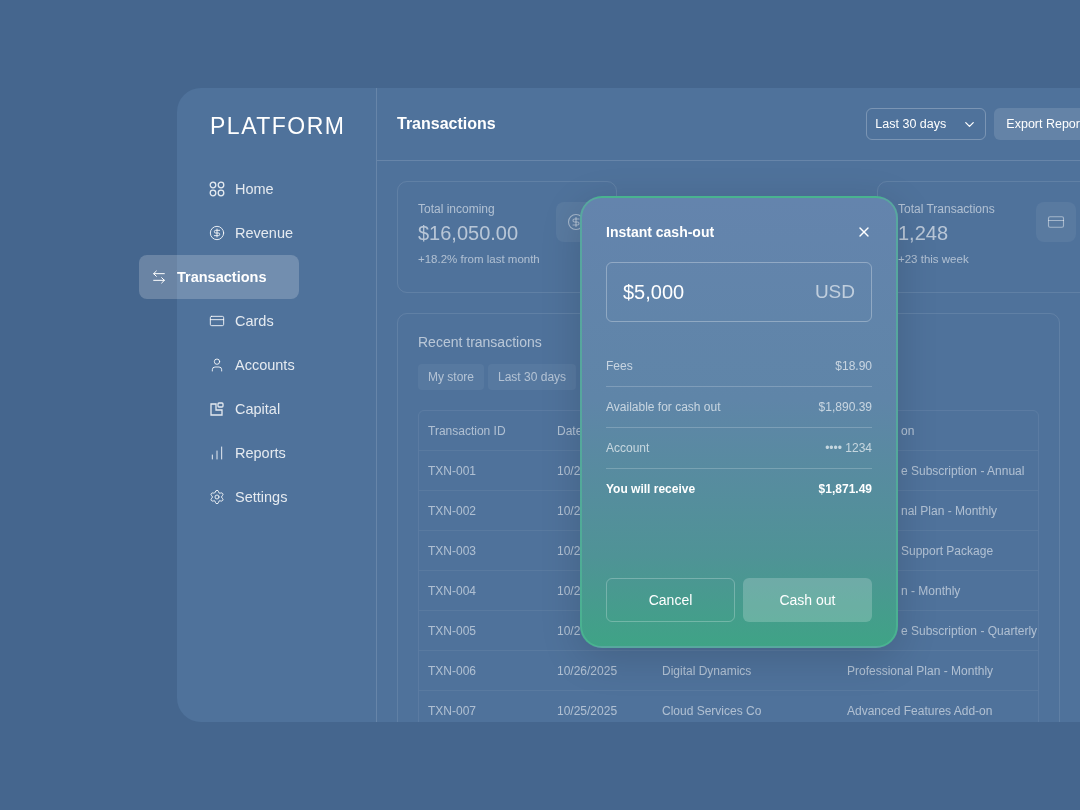 Image resolution: width=1080 pixels, height=810 pixels. What do you see at coordinates (452, 710) in the screenshot?
I see `table-cell-text: TXN-007` at bounding box center [452, 710].